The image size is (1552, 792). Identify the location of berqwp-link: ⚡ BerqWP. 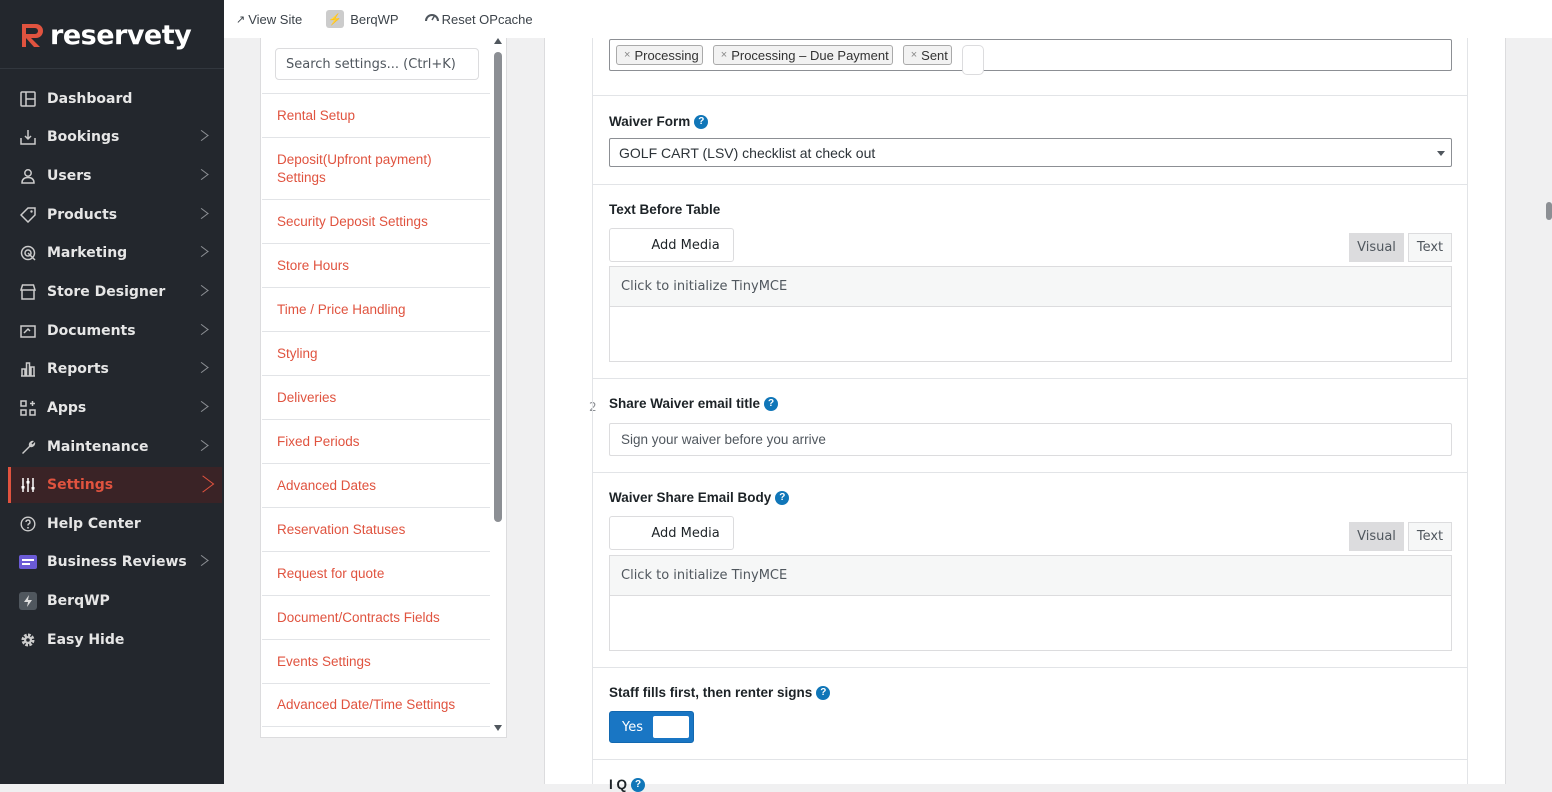
(362, 19).